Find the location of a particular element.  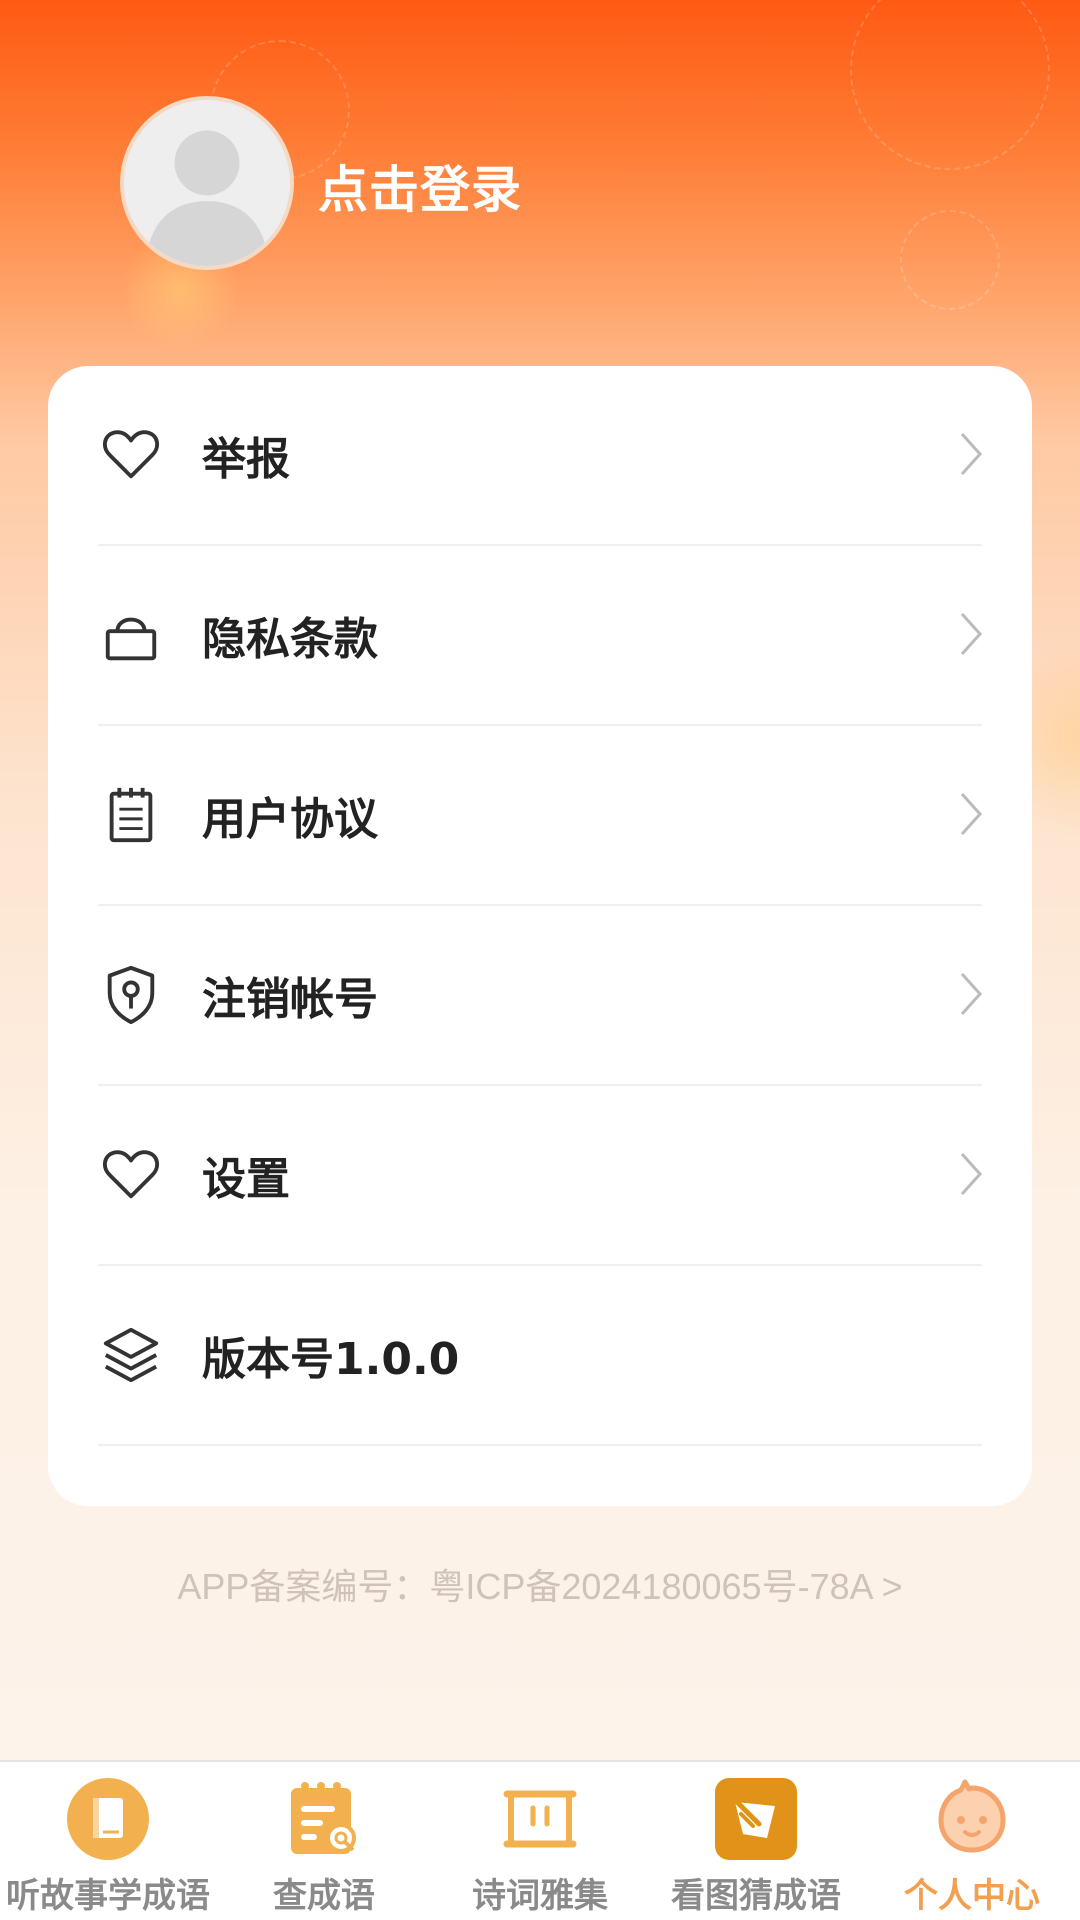

icp-record-link: APP备案编号：粤ICP备2024180065号-78A > is located at coordinates (540, 1584).